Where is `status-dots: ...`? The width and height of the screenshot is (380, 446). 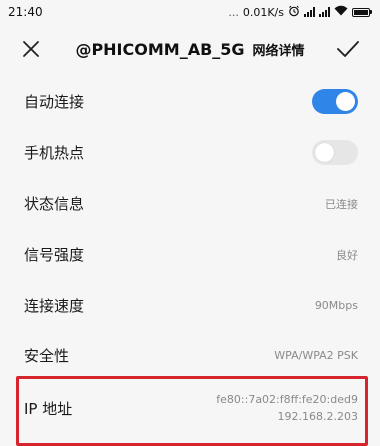
status-dots: ... is located at coordinates (233, 12).